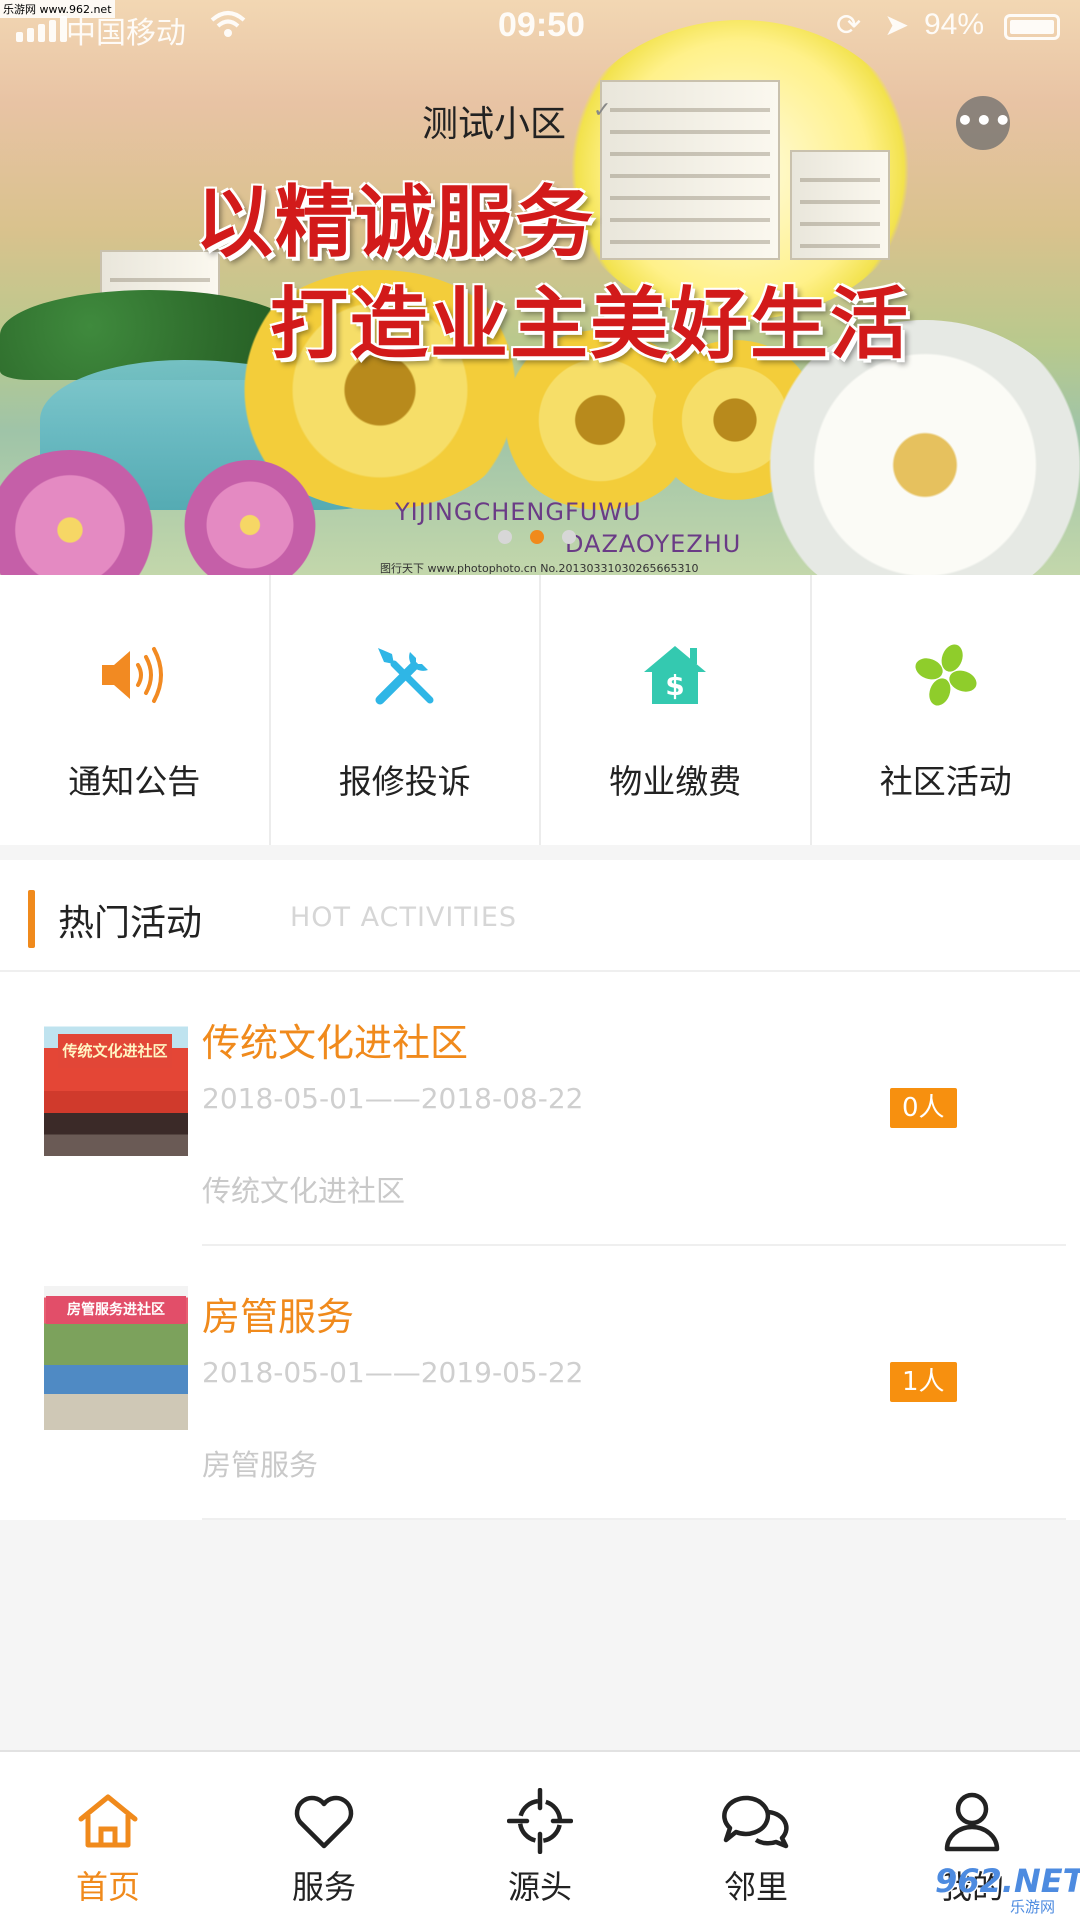  What do you see at coordinates (108, 1821) in the screenshot?
I see `home-icon` at bounding box center [108, 1821].